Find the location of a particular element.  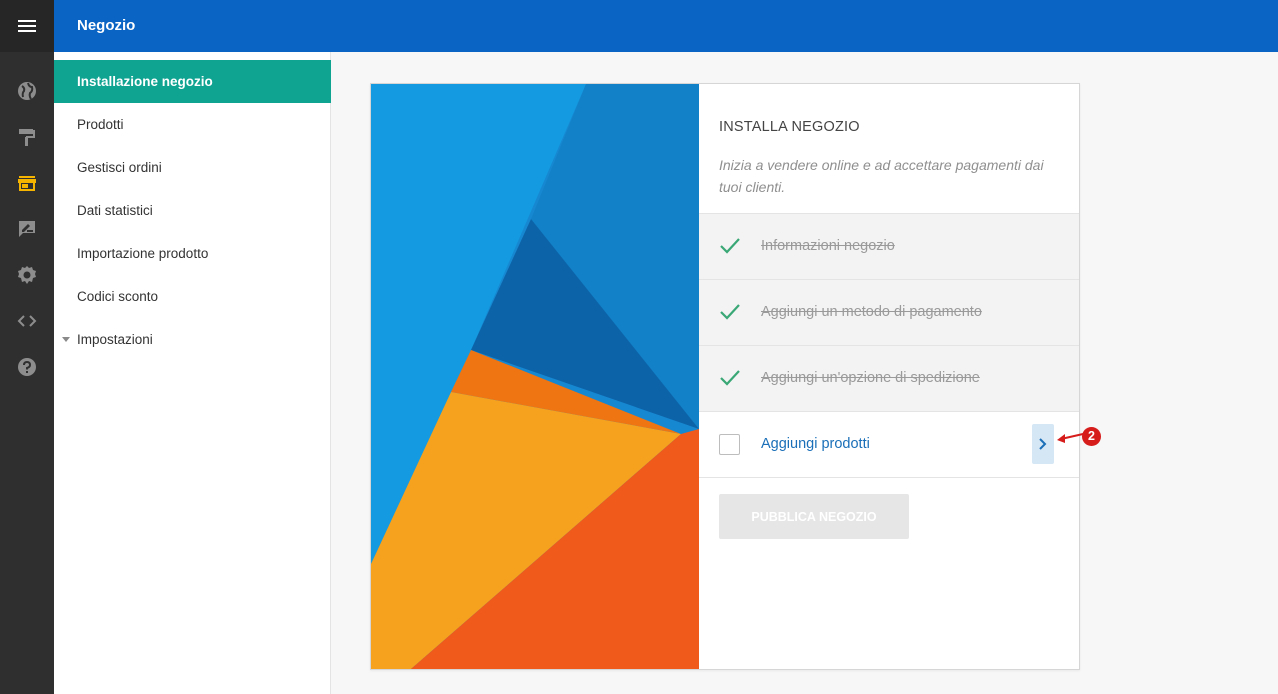

app-rail is located at coordinates (27, 347).